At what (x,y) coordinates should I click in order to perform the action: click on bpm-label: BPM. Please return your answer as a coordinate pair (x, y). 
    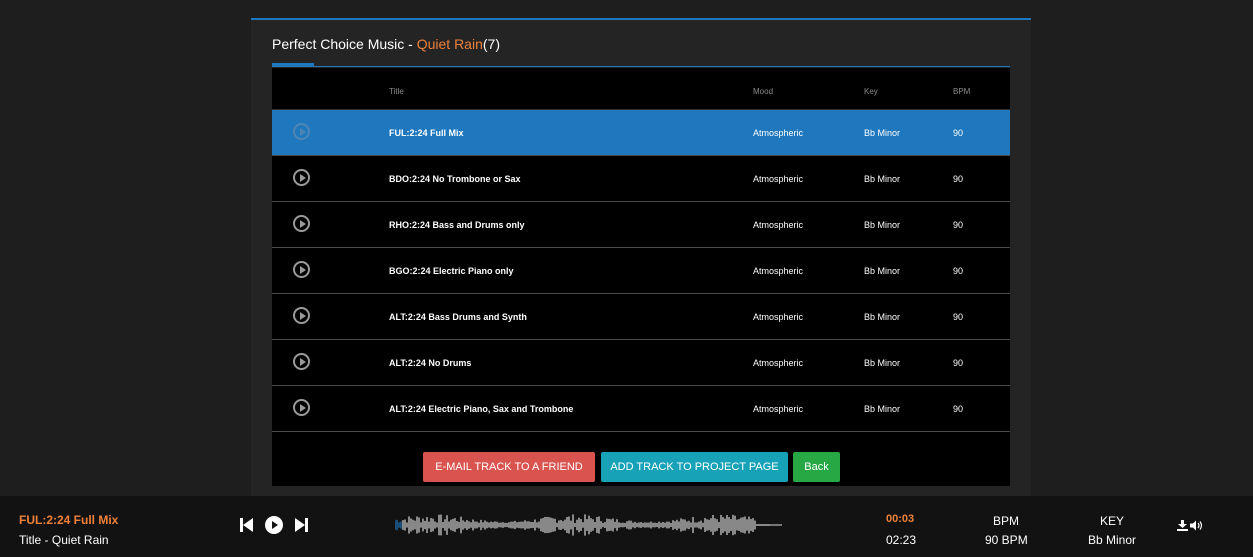
    Looking at the image, I should click on (1006, 521).